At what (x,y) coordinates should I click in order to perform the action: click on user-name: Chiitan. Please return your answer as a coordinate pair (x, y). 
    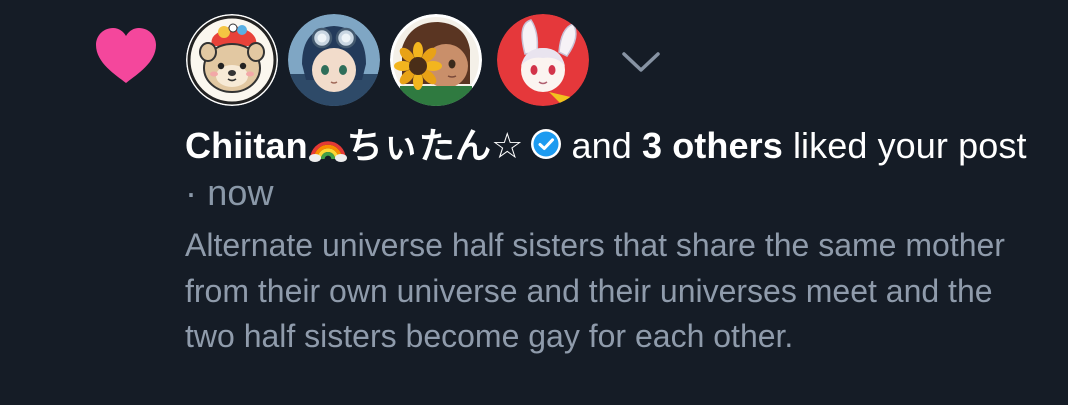
    Looking at the image, I should click on (246, 145).